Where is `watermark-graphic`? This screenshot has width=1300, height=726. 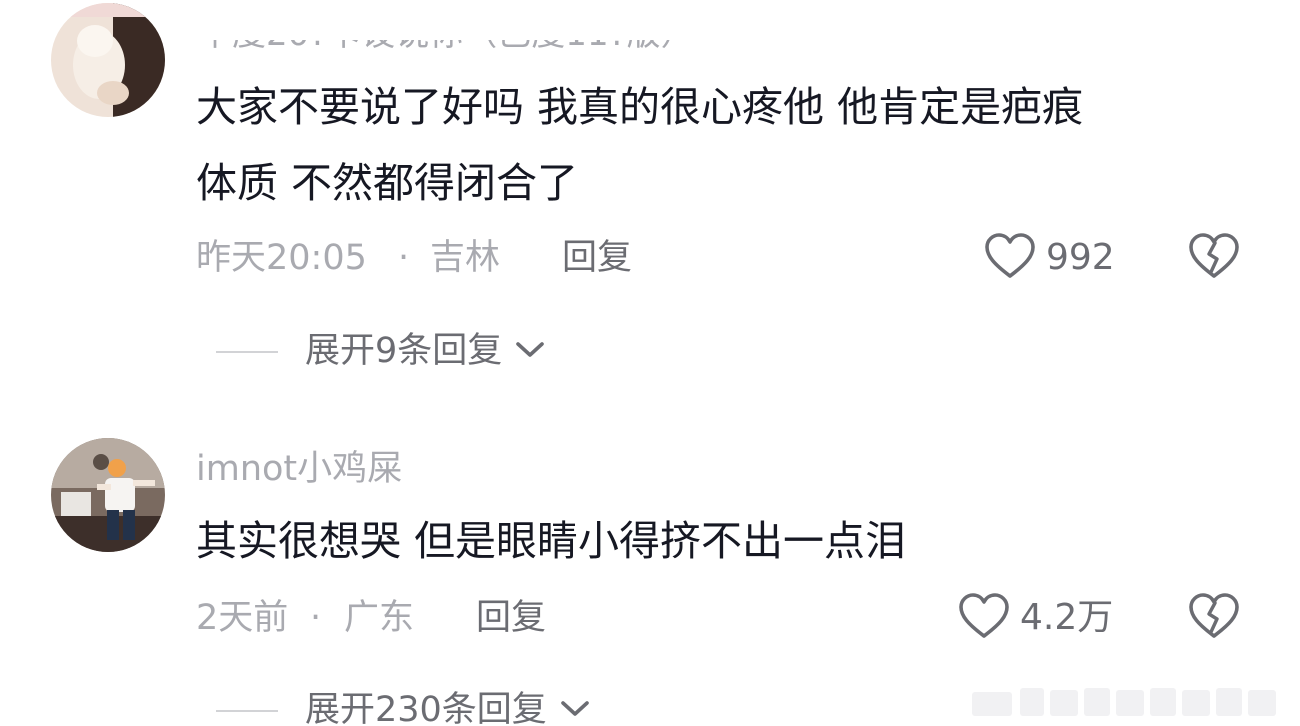
watermark-graphic is located at coordinates (1124, 702).